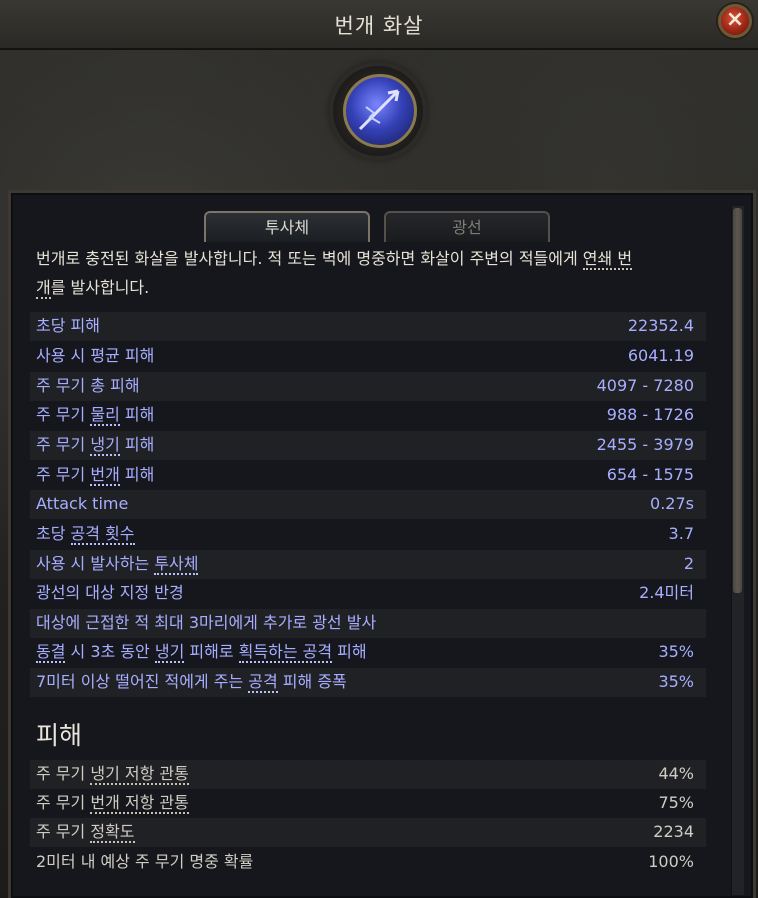  I want to click on keyword-physical: 물리, so click(105, 415).